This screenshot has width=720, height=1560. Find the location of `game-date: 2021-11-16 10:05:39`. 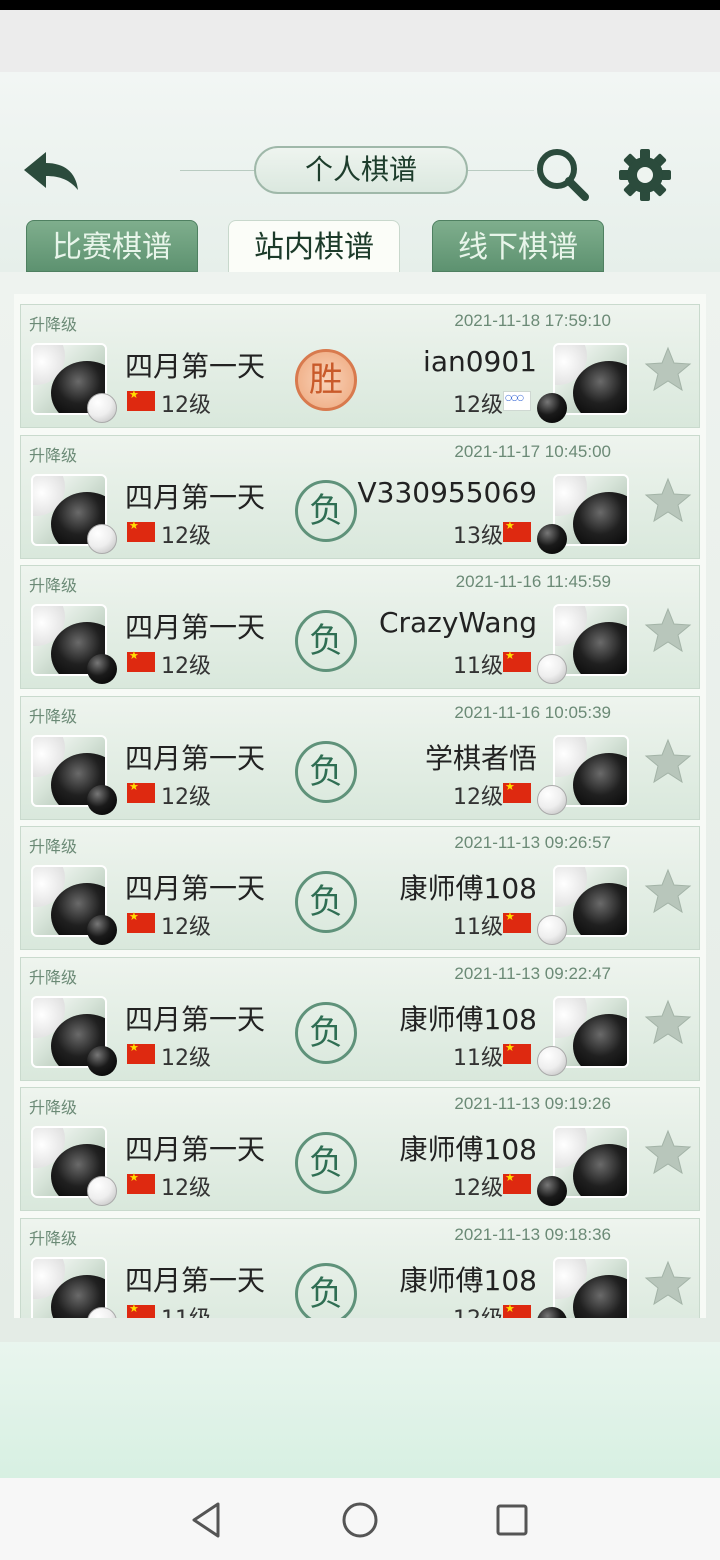

game-date: 2021-11-16 10:05:39 is located at coordinates (532, 712).